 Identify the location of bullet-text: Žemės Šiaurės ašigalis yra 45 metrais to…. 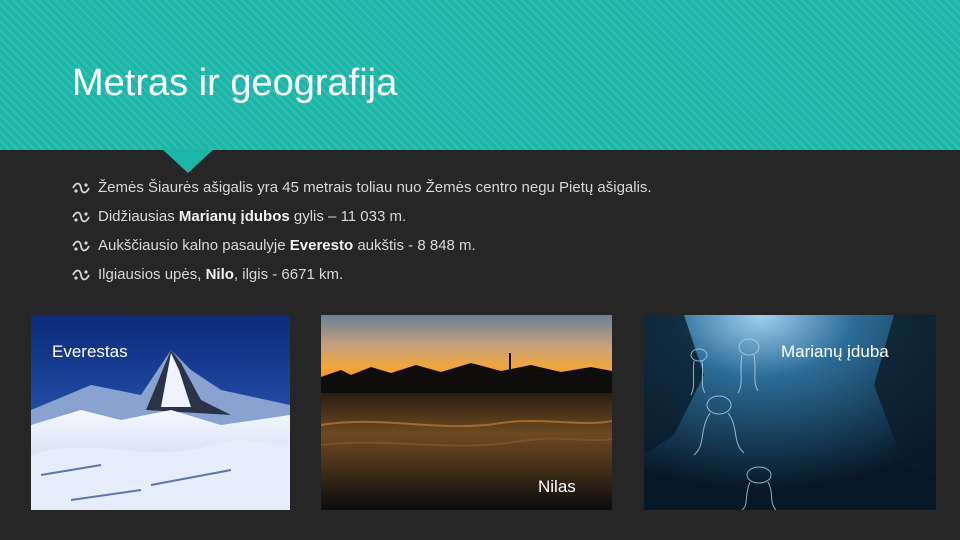
(375, 187).